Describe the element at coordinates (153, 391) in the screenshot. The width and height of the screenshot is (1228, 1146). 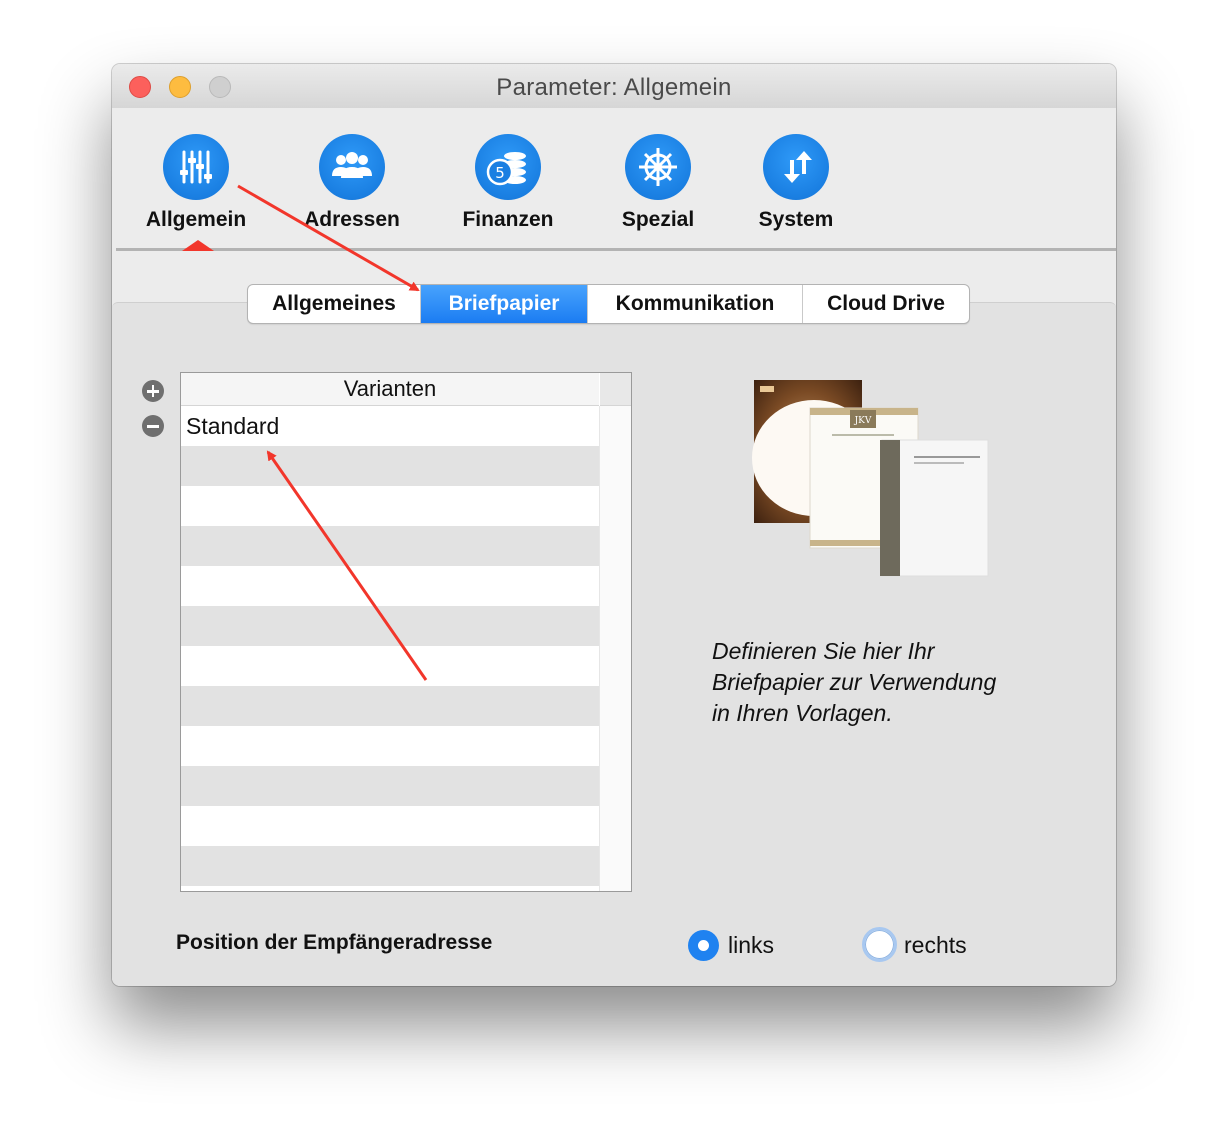
I see `add-variant-button` at that location.